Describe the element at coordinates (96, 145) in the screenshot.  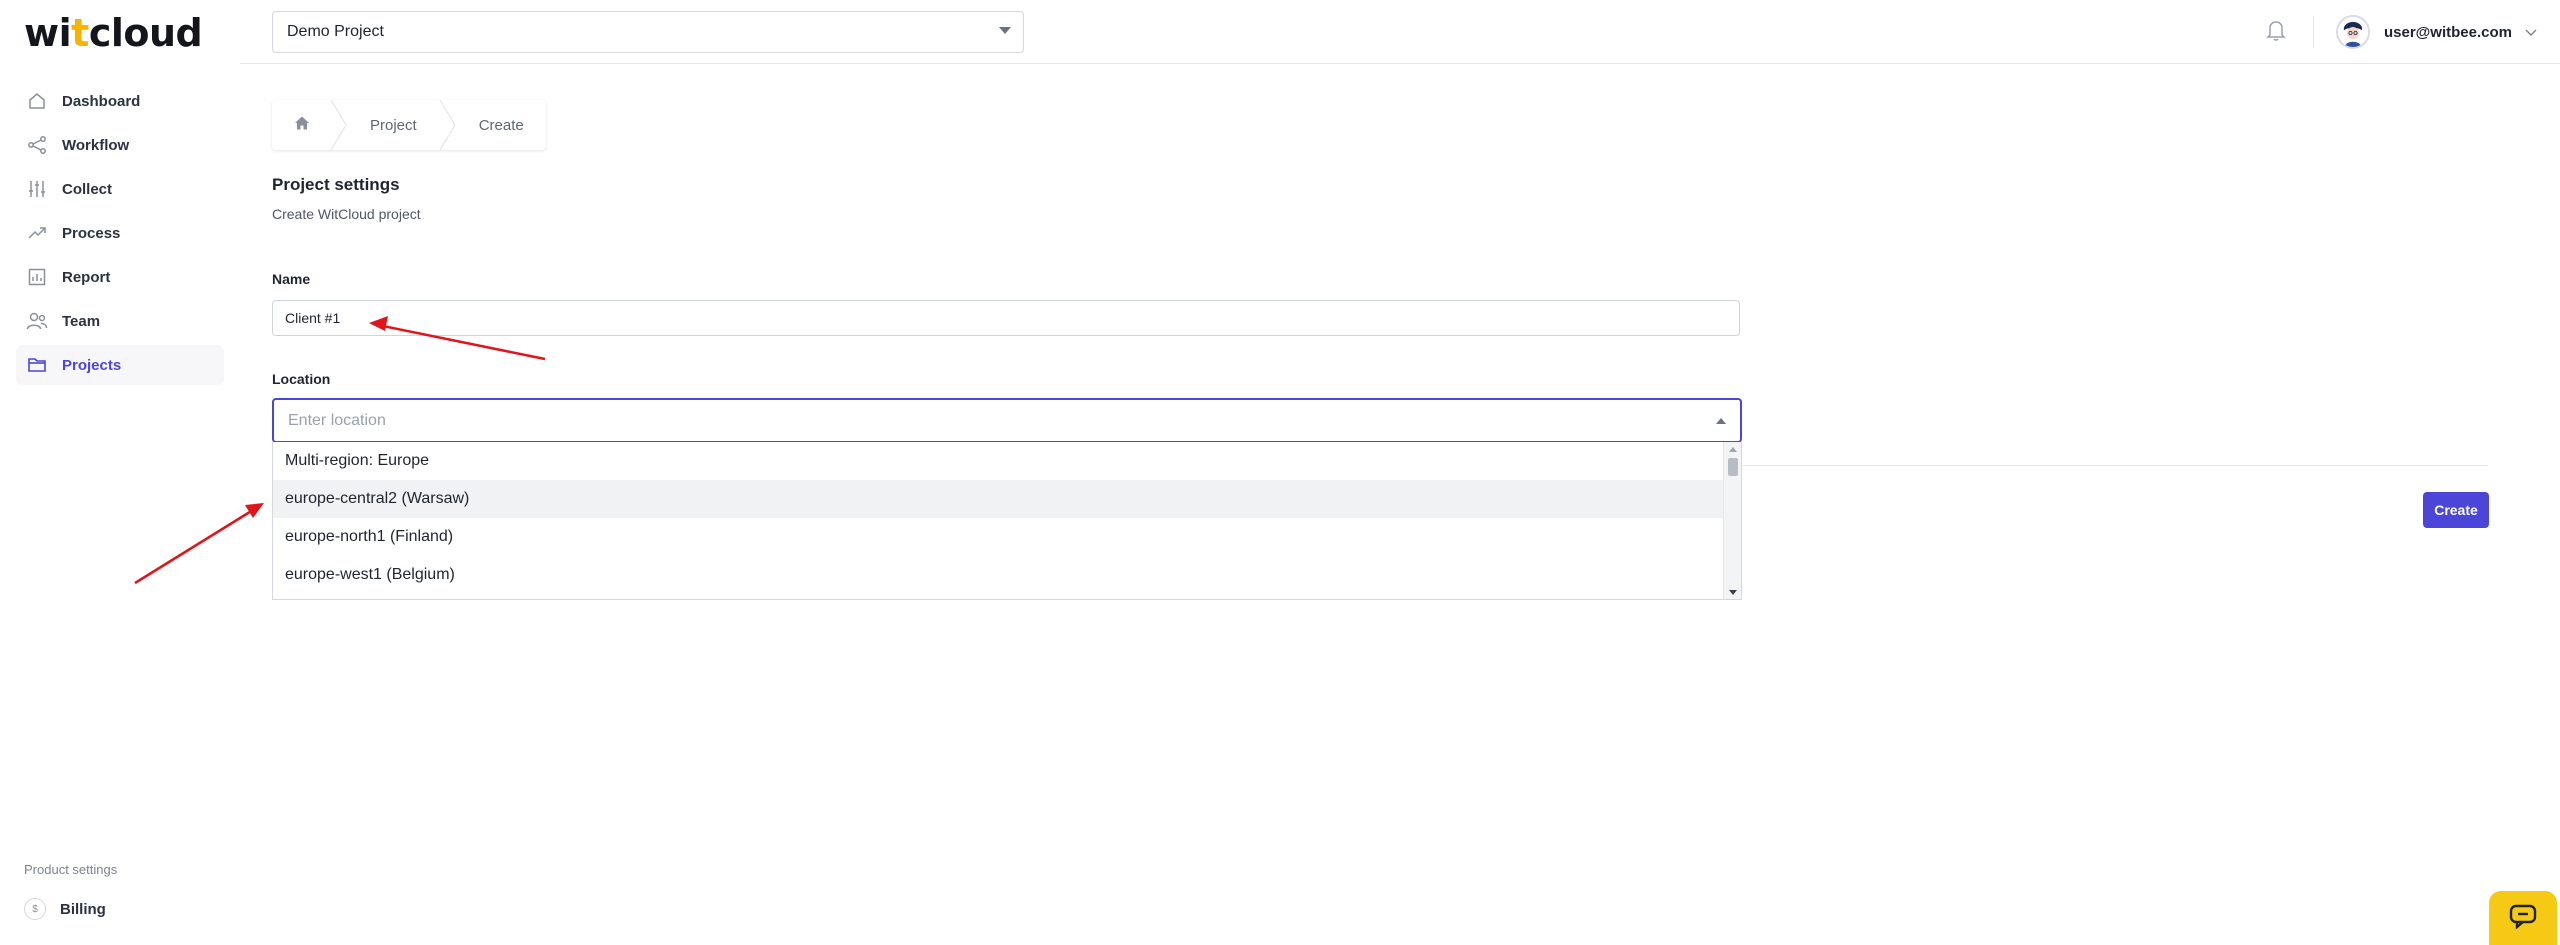
I see `sidebar-item-label: Workflow` at that location.